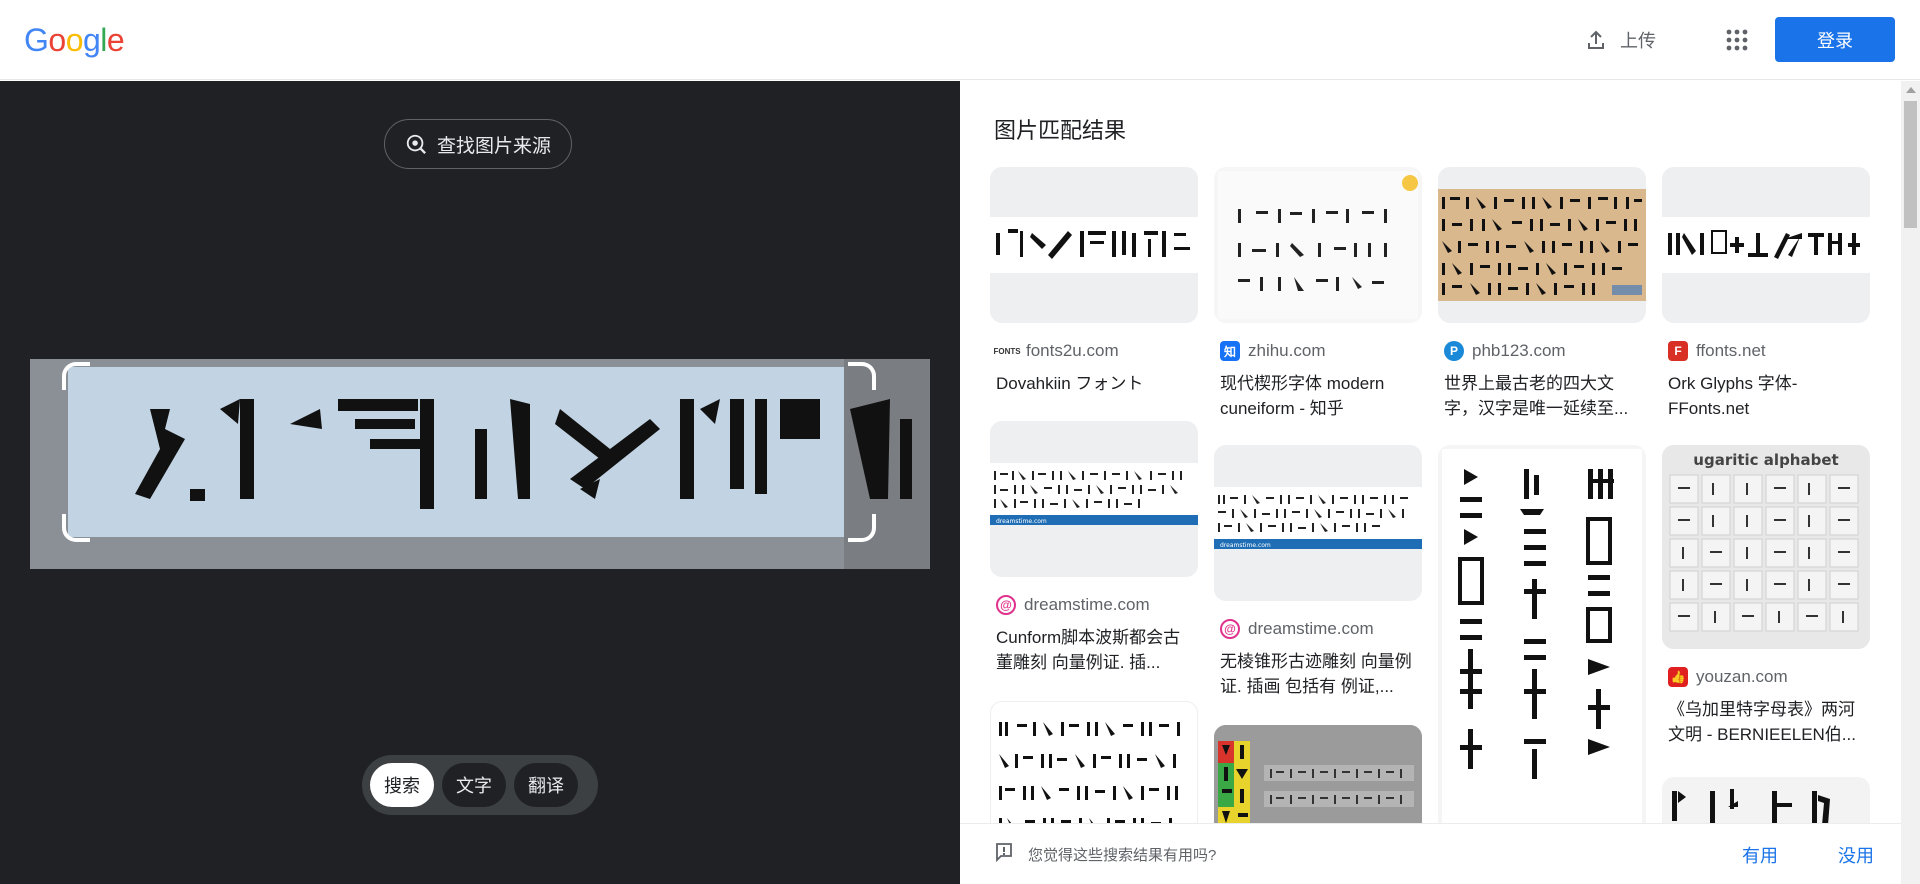 The image size is (1920, 884). Describe the element at coordinates (1122, 855) in the screenshot. I see `feedback-question: 您觉得这些搜索结果有用吗?` at that location.